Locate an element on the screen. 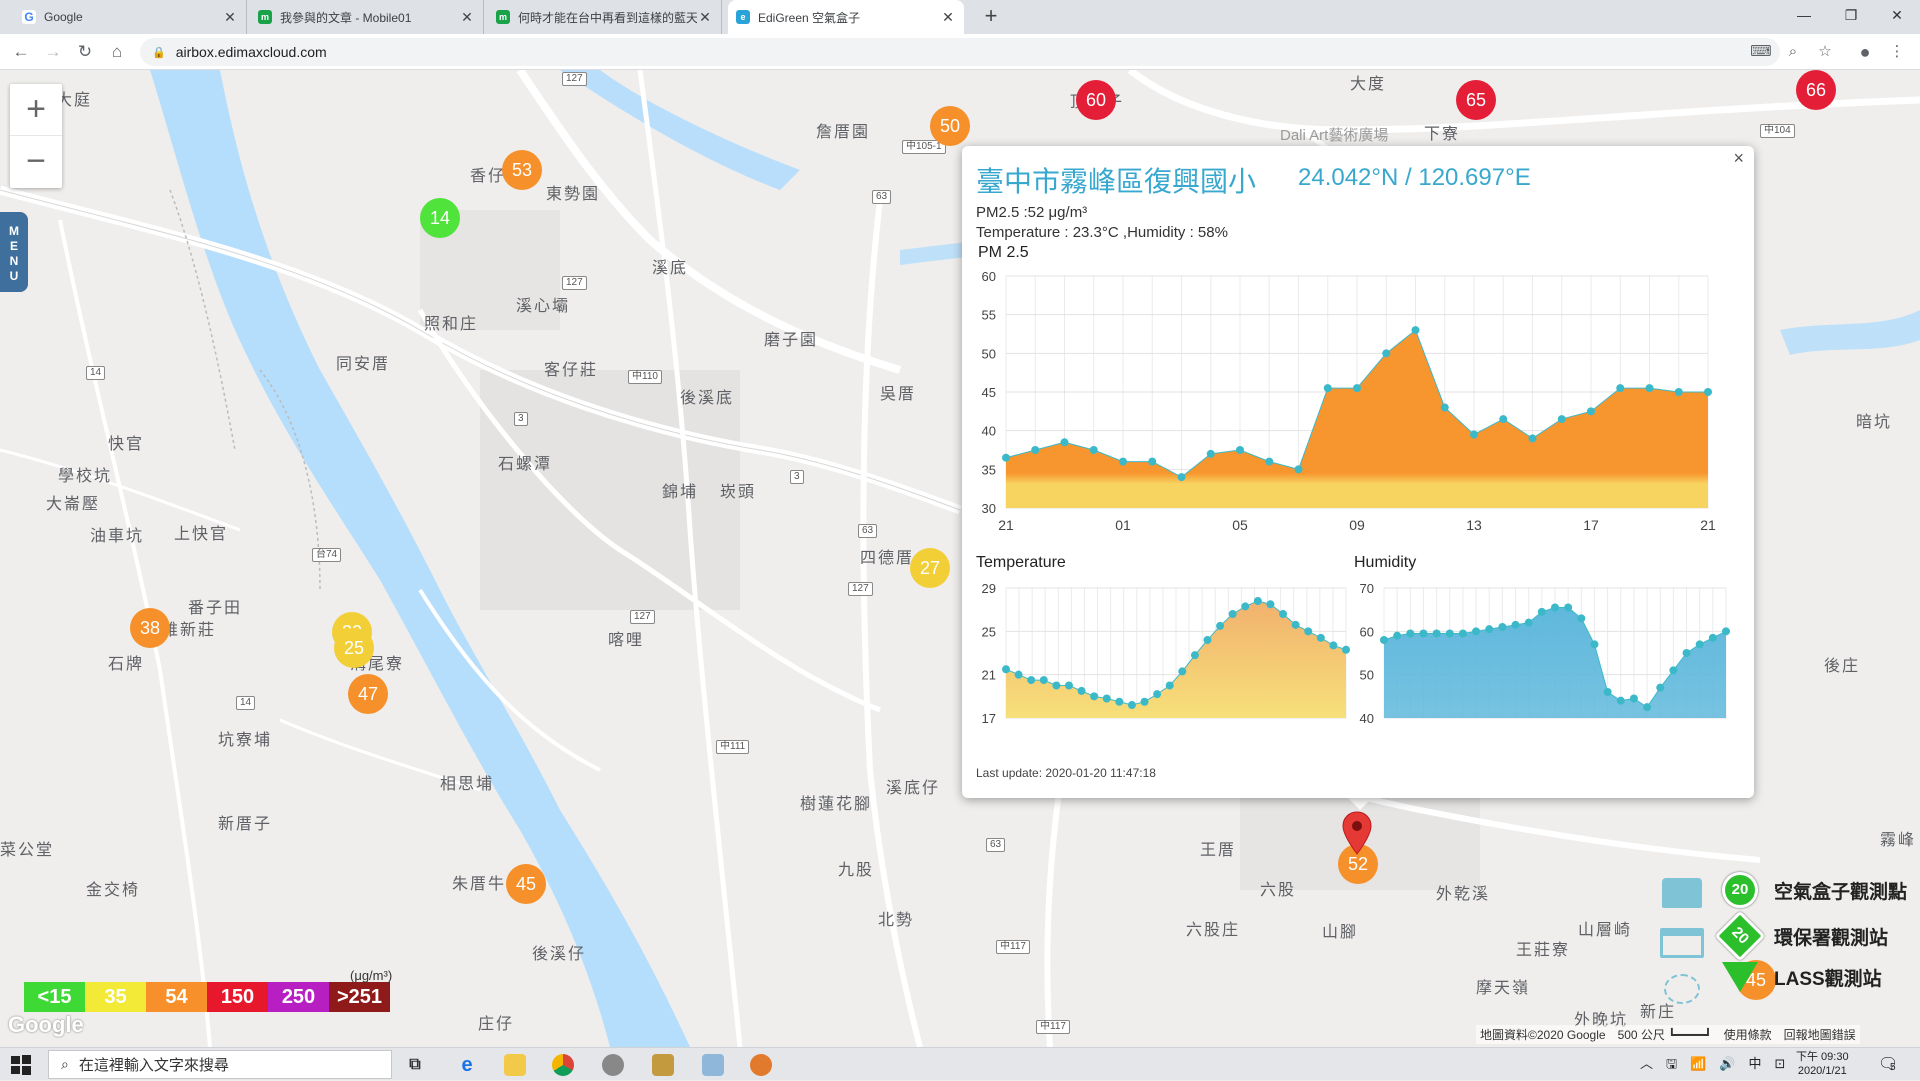 Image resolution: width=1920 pixels, height=1081 pixels. station-legend-label: 環保署觀測站 is located at coordinates (1831, 938).